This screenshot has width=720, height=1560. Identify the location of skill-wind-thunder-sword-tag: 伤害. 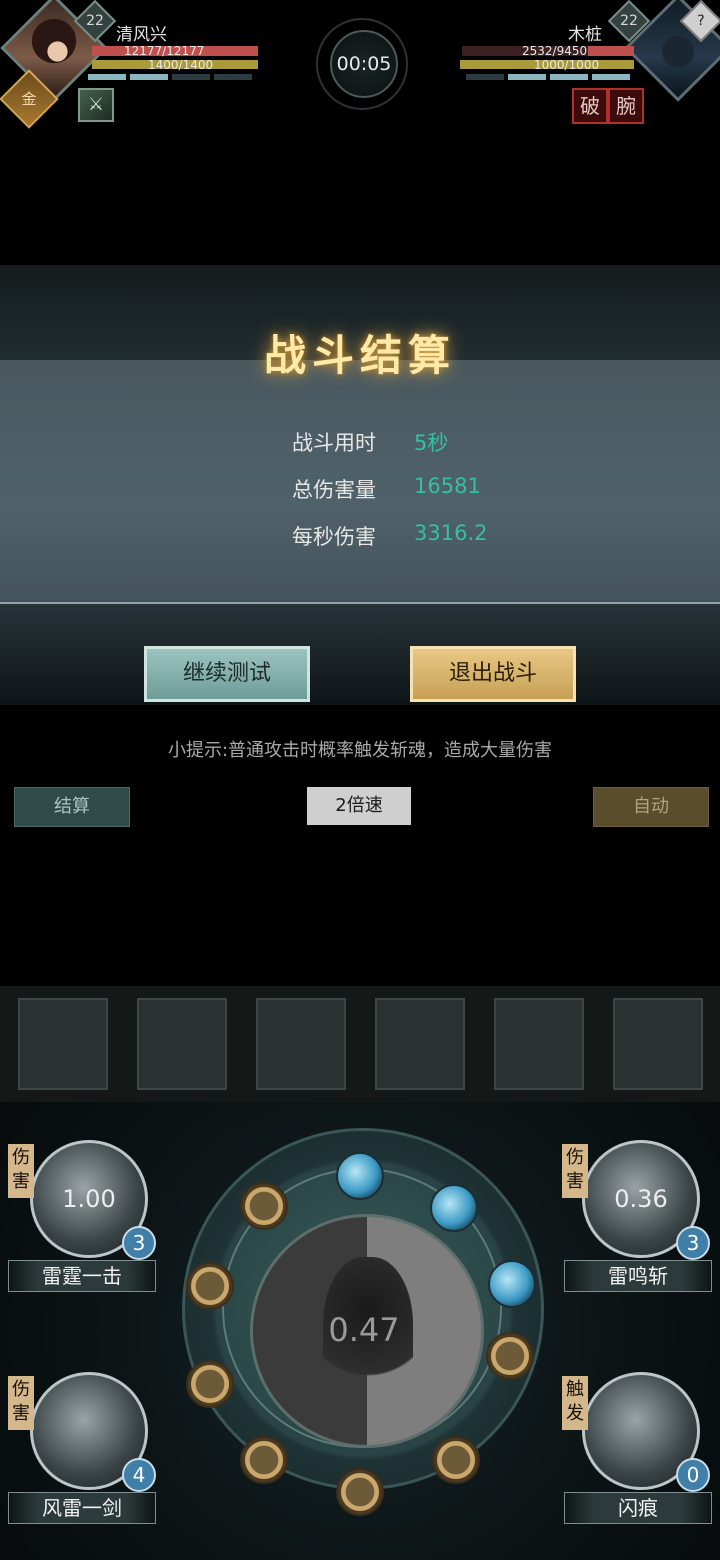
(21, 1403).